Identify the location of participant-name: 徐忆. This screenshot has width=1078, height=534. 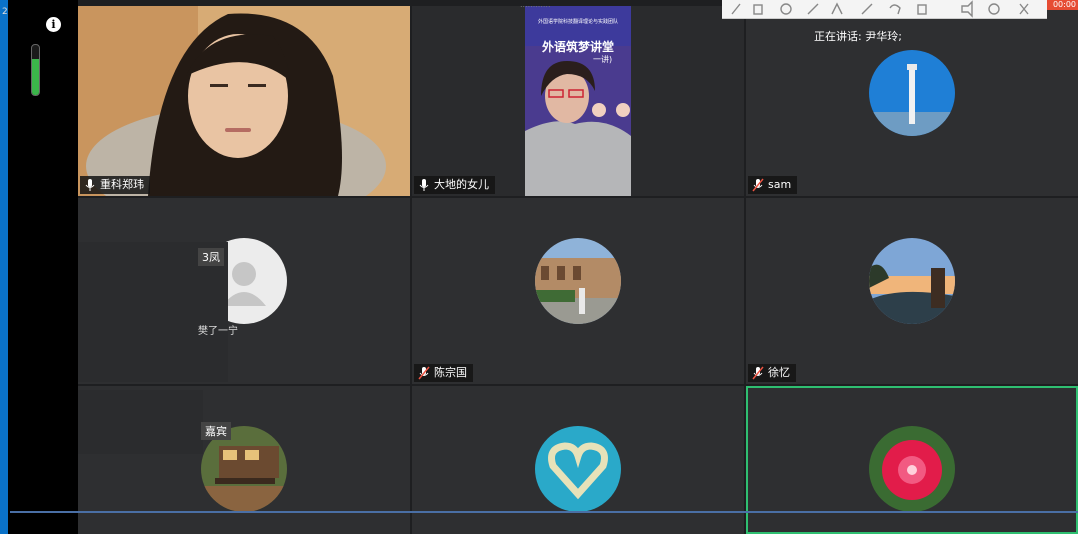
(779, 372).